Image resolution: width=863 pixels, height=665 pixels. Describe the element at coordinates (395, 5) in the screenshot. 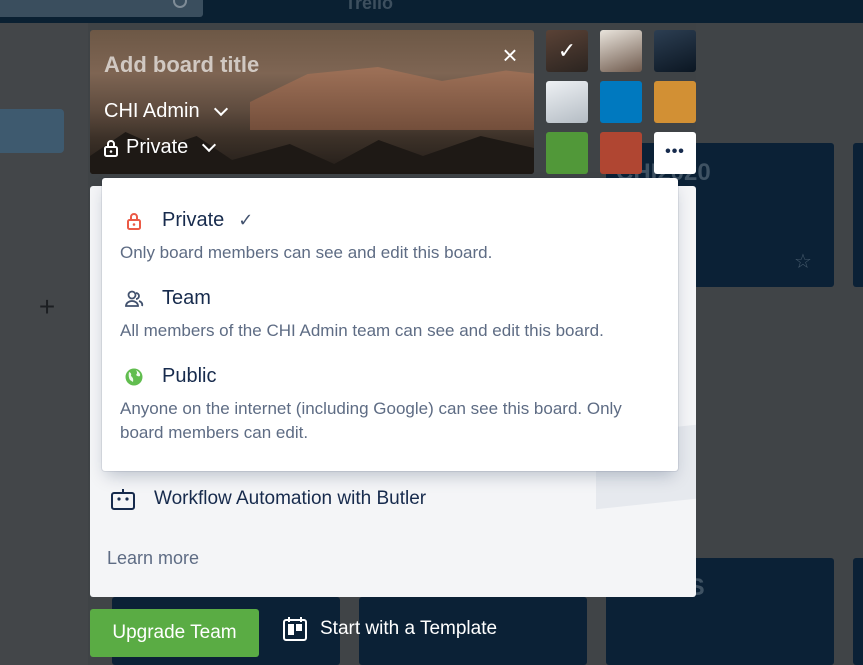

I see `app-logo: Trello` at that location.